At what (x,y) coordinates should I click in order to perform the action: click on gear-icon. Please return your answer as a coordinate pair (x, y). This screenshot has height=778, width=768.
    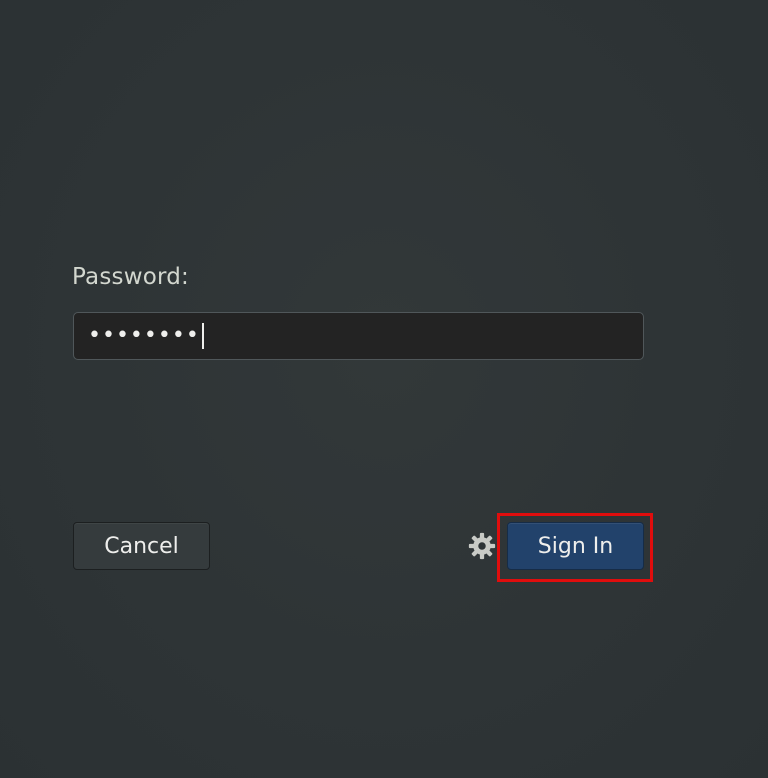
    Looking at the image, I should click on (482, 546).